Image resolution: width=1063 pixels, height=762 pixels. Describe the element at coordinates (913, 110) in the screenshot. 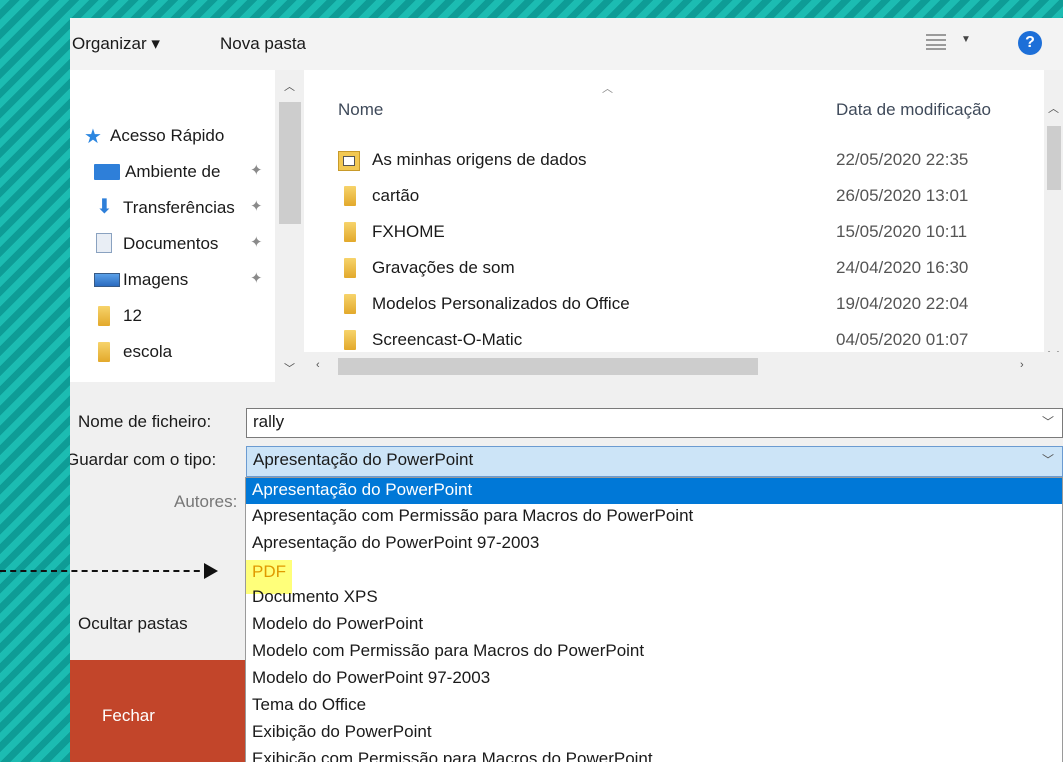

I see `column-header-date: Data de modificação` at that location.